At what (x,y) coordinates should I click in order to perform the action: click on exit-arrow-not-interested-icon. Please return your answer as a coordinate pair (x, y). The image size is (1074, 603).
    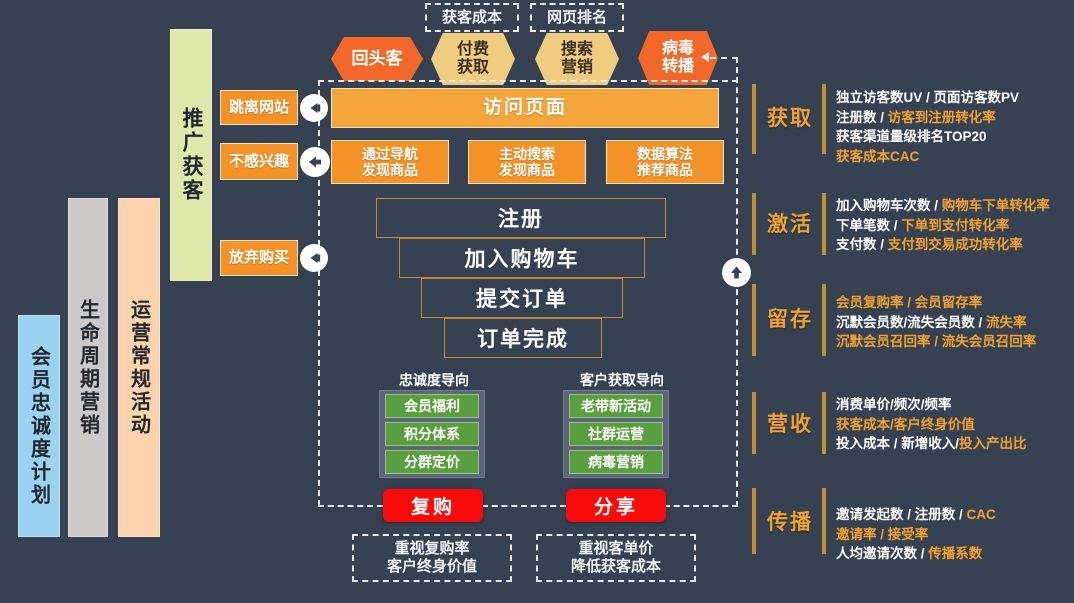
    Looking at the image, I should click on (315, 162).